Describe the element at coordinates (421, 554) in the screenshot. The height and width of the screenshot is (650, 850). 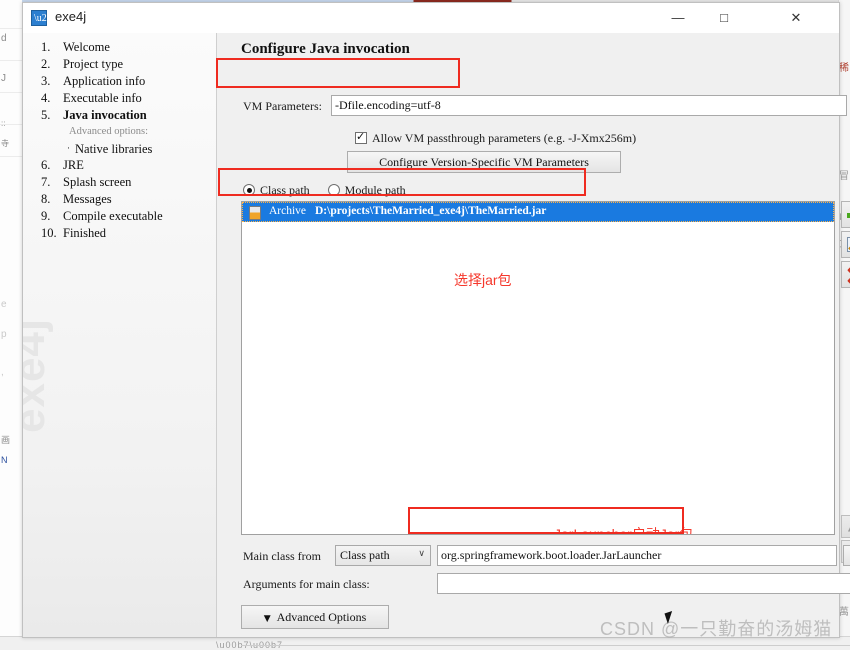
I see `chevron-down-icon: ∨` at that location.